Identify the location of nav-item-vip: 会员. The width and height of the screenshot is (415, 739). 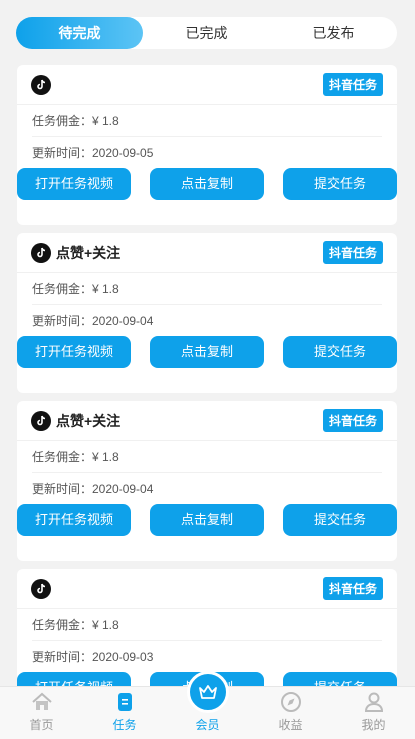
(207, 705).